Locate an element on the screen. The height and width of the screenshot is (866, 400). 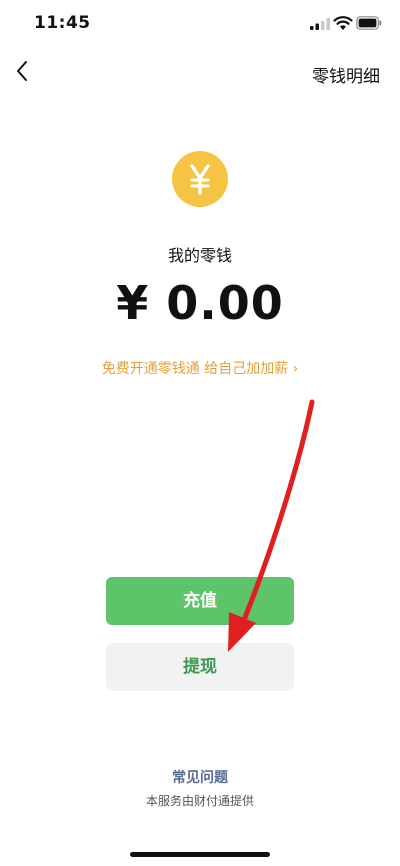
balance-label: 我的零钱 is located at coordinates (199, 255).